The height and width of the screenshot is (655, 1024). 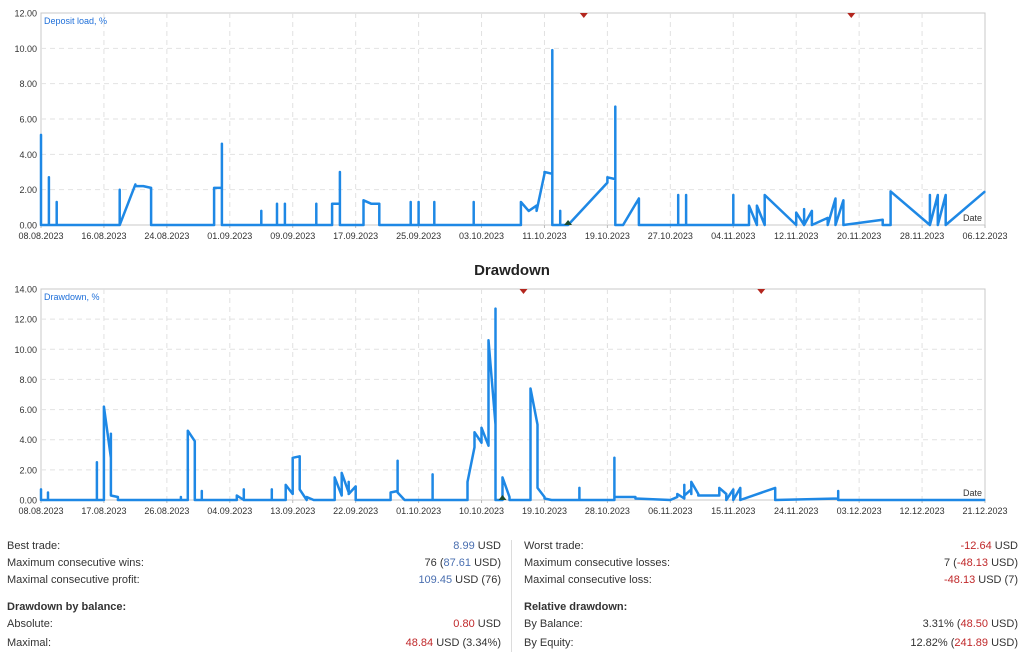 What do you see at coordinates (549, 643) in the screenshot?
I see `stat-label: By Equity:` at bounding box center [549, 643].